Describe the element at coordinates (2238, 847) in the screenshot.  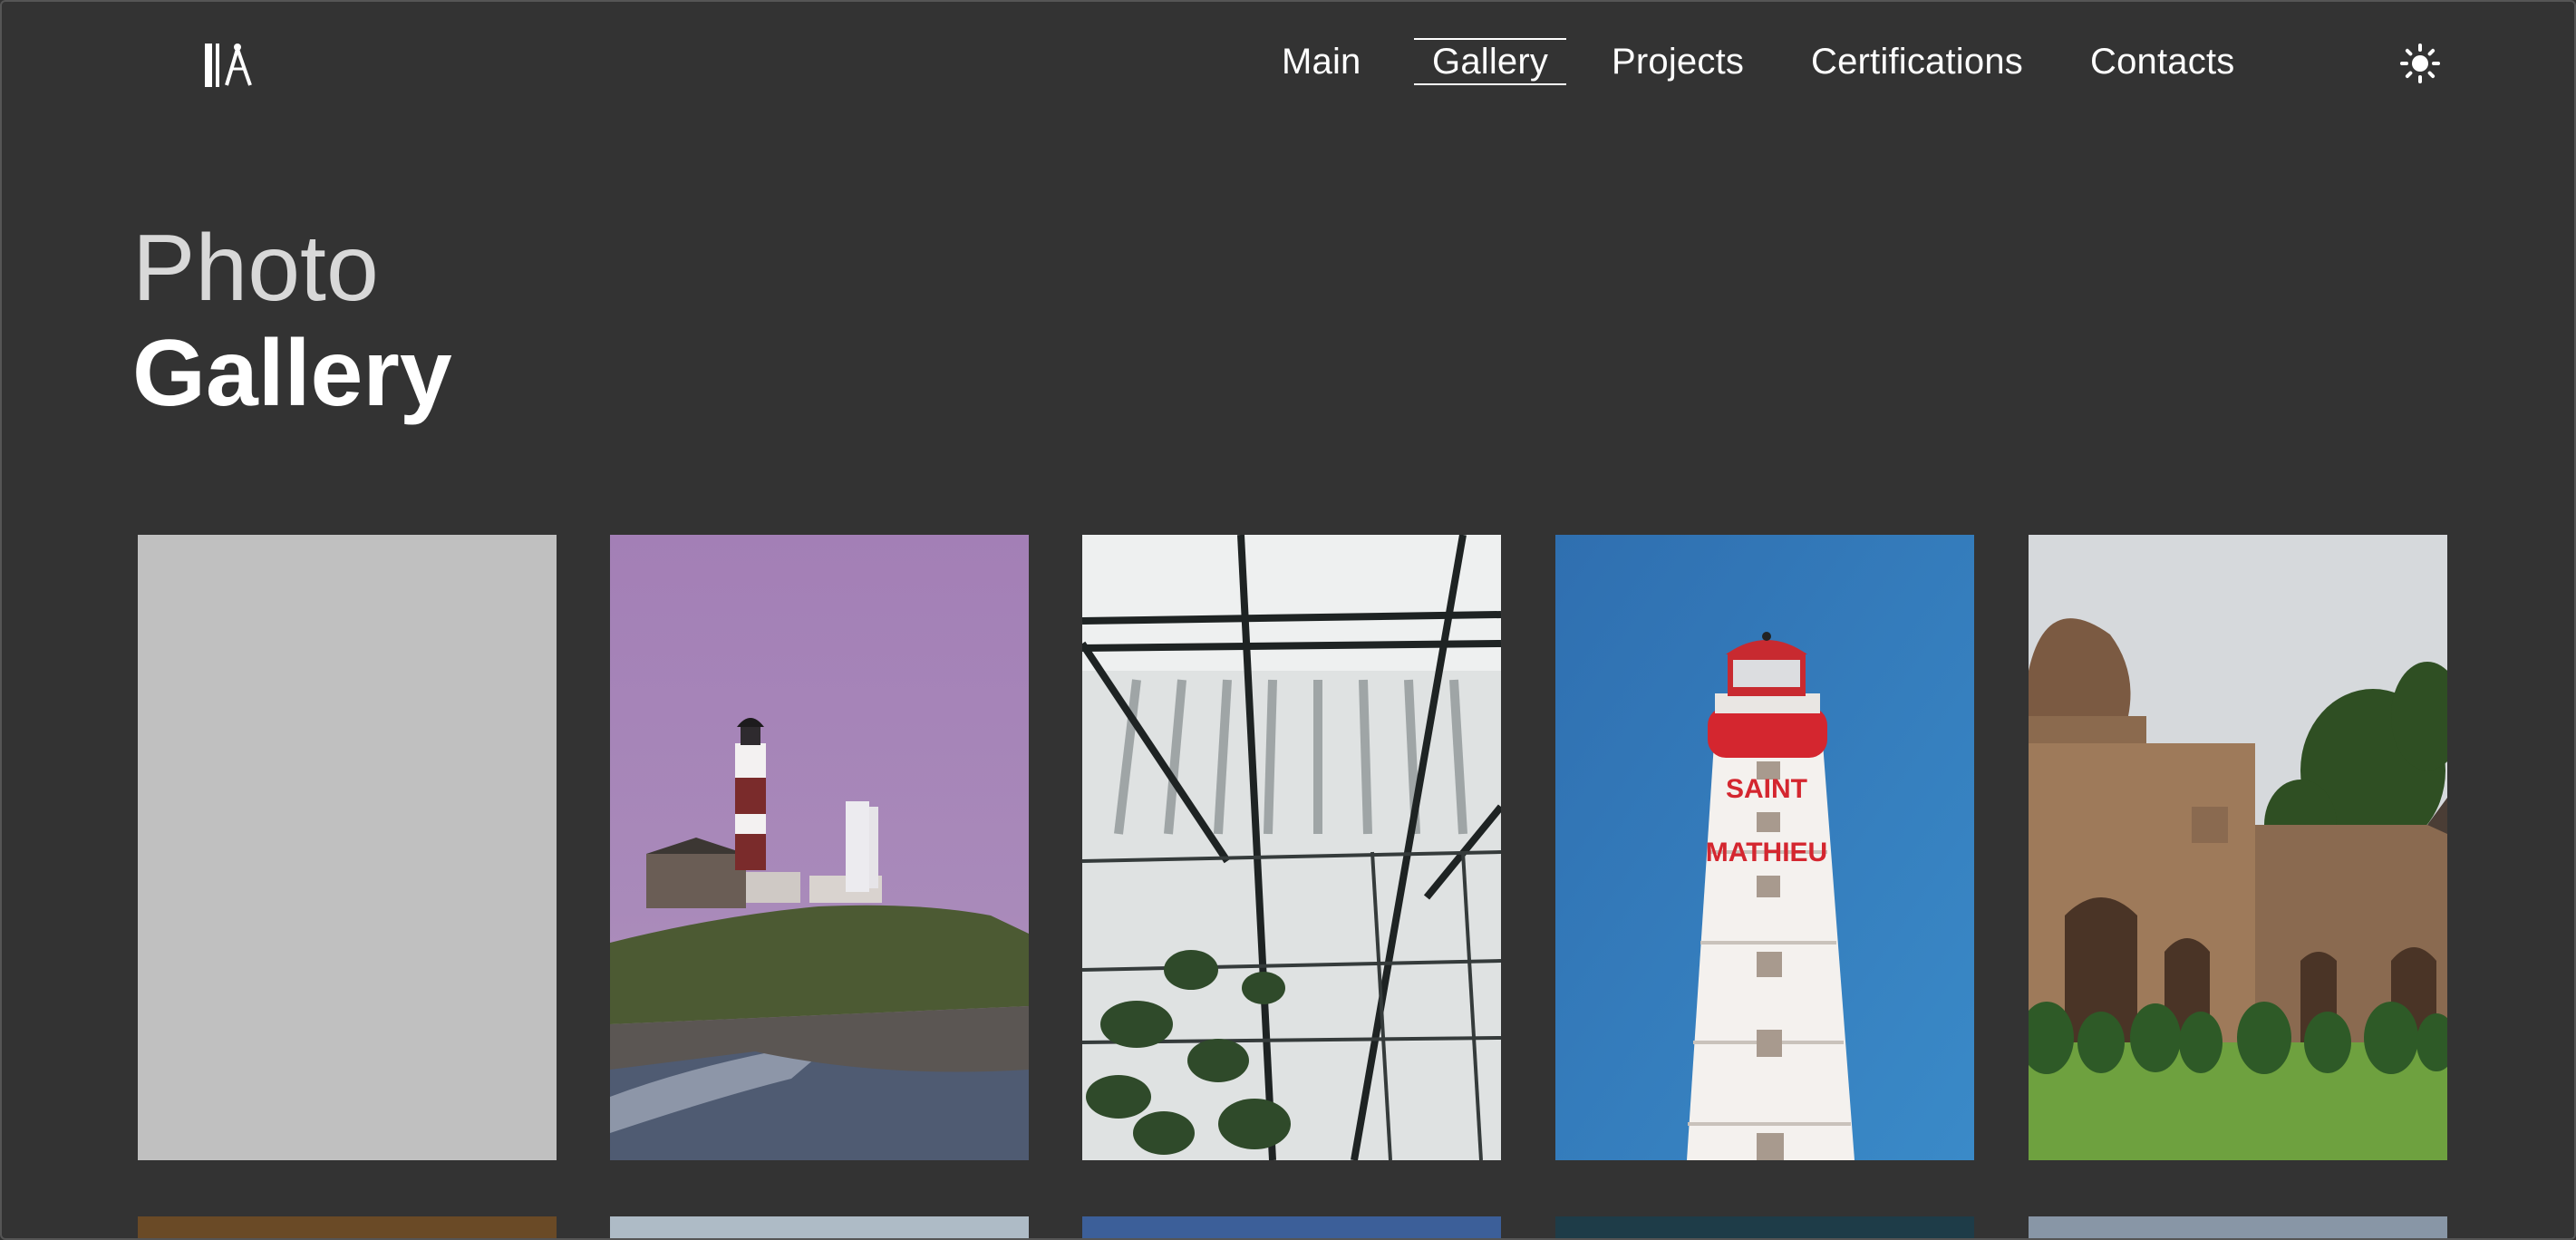
I see `gallery-photo-mughal-tomb` at that location.